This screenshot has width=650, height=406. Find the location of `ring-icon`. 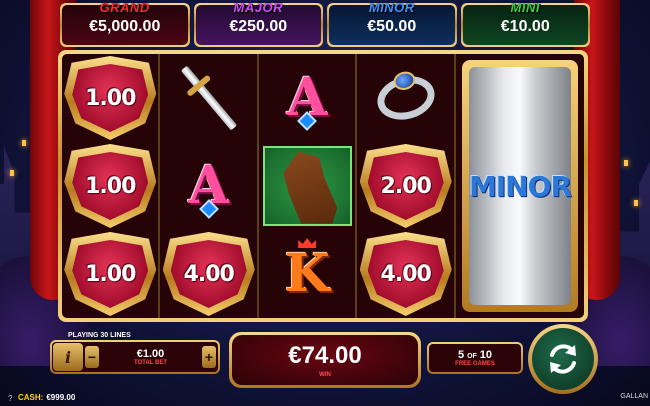

ring-icon is located at coordinates (406, 98).